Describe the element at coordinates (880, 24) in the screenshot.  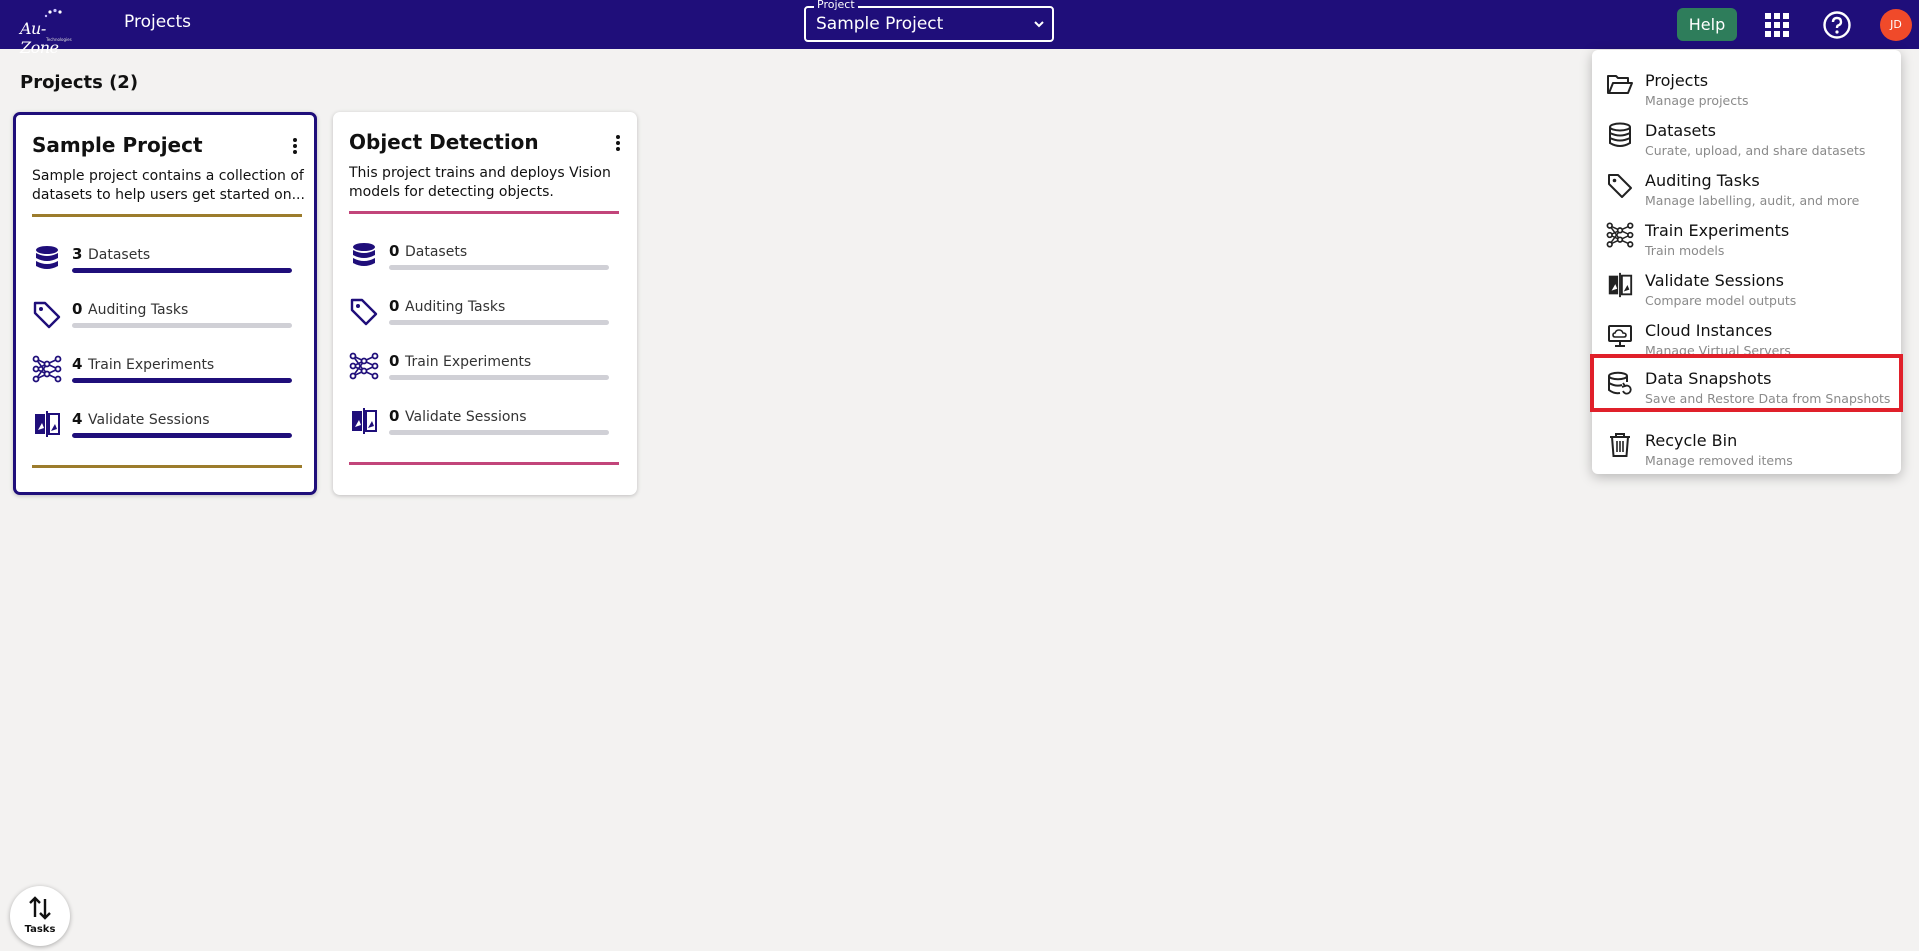
I see `project-select-value: Sample Project` at that location.